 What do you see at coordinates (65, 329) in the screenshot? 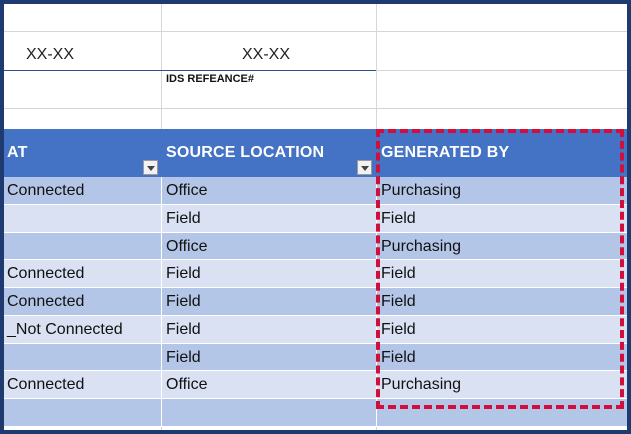
I see `status-cell: _Not Connected` at bounding box center [65, 329].